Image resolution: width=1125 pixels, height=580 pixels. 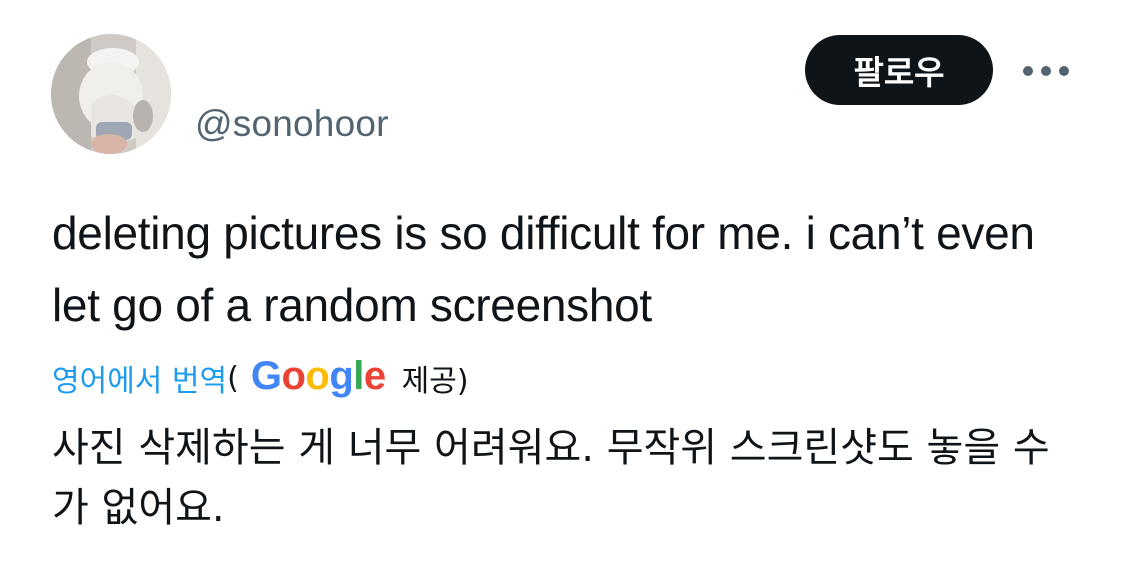 I want to click on avatar, so click(x=111, y=94).